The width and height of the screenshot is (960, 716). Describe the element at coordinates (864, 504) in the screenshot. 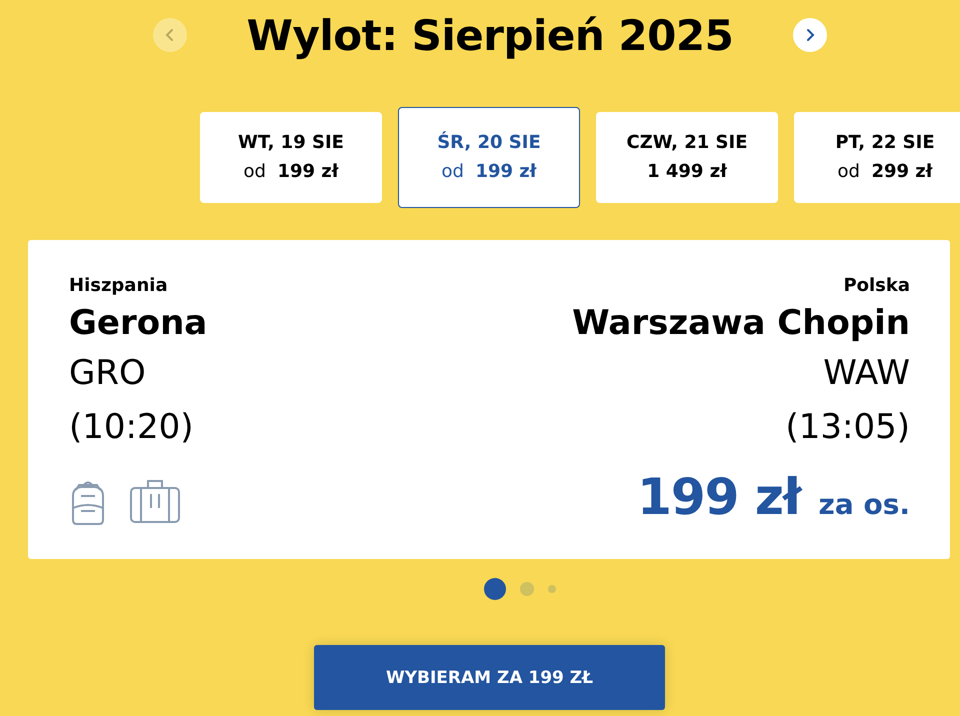

I see `price-per-person: za os.` at that location.